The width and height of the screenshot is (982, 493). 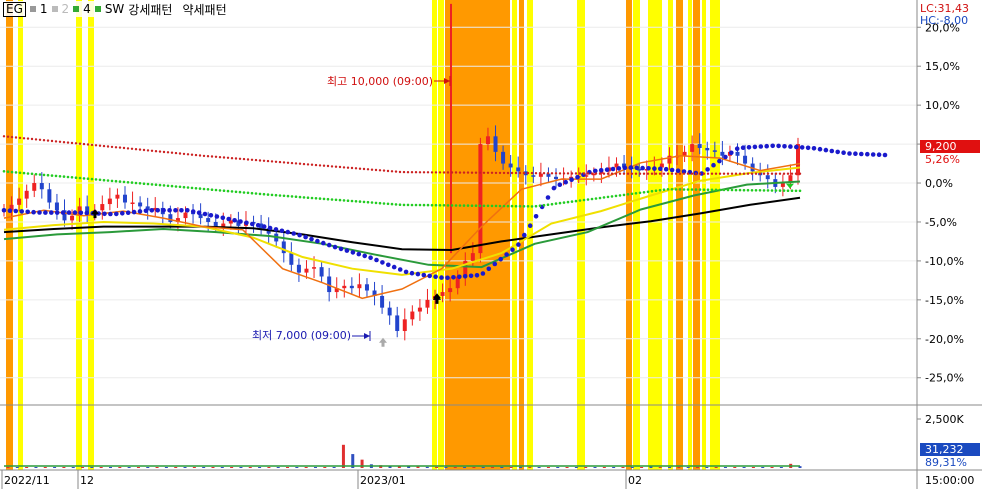 I want to click on y-tick-label-6: -10,0%, so click(x=944, y=261).